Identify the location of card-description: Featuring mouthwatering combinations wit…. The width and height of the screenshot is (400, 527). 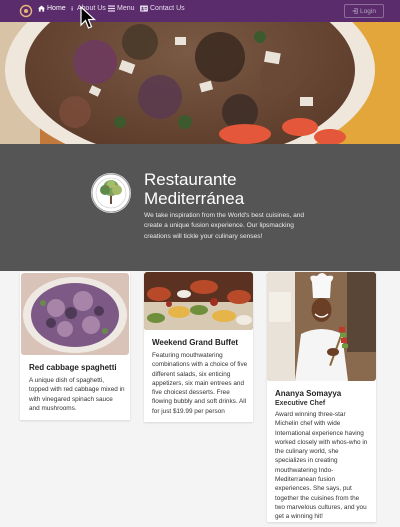
(200, 383).